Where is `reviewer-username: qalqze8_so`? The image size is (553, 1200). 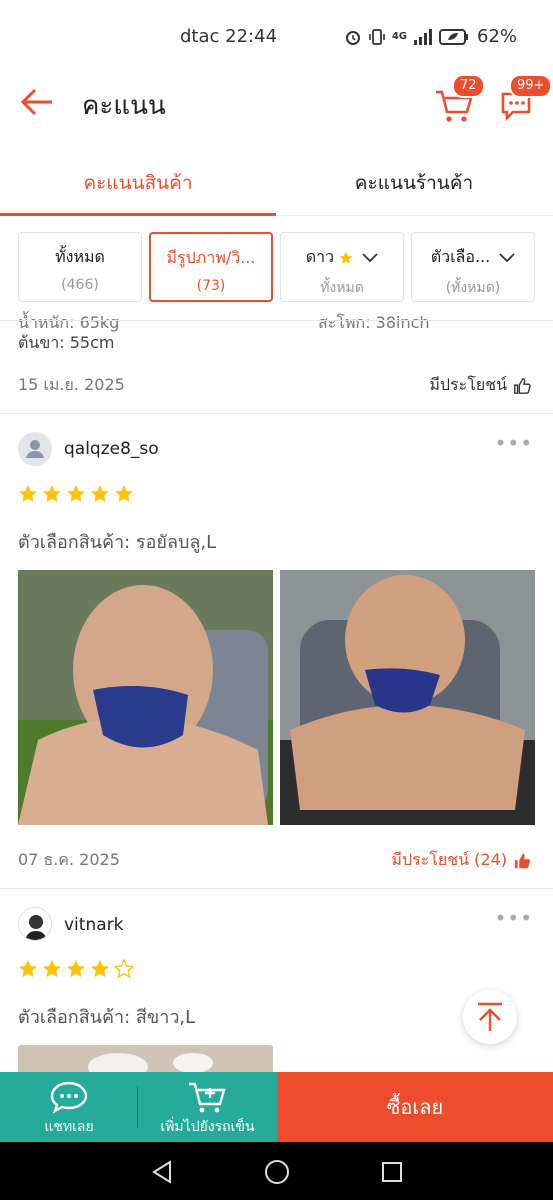 reviewer-username: qalqze8_so is located at coordinates (111, 449).